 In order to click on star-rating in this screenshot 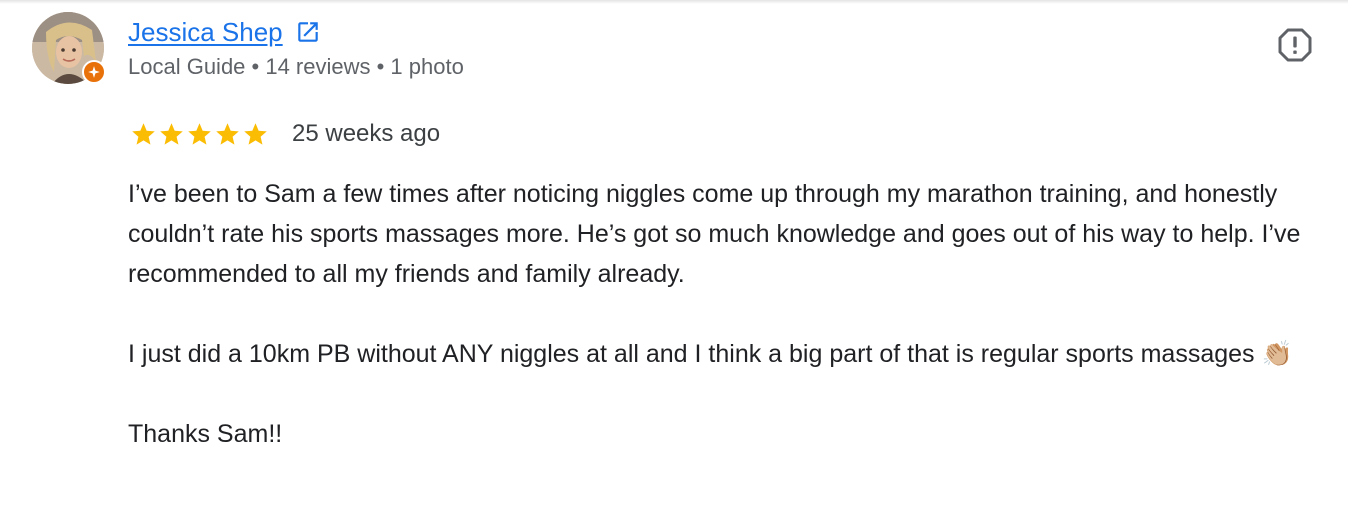, I will do `click(199, 134)`.